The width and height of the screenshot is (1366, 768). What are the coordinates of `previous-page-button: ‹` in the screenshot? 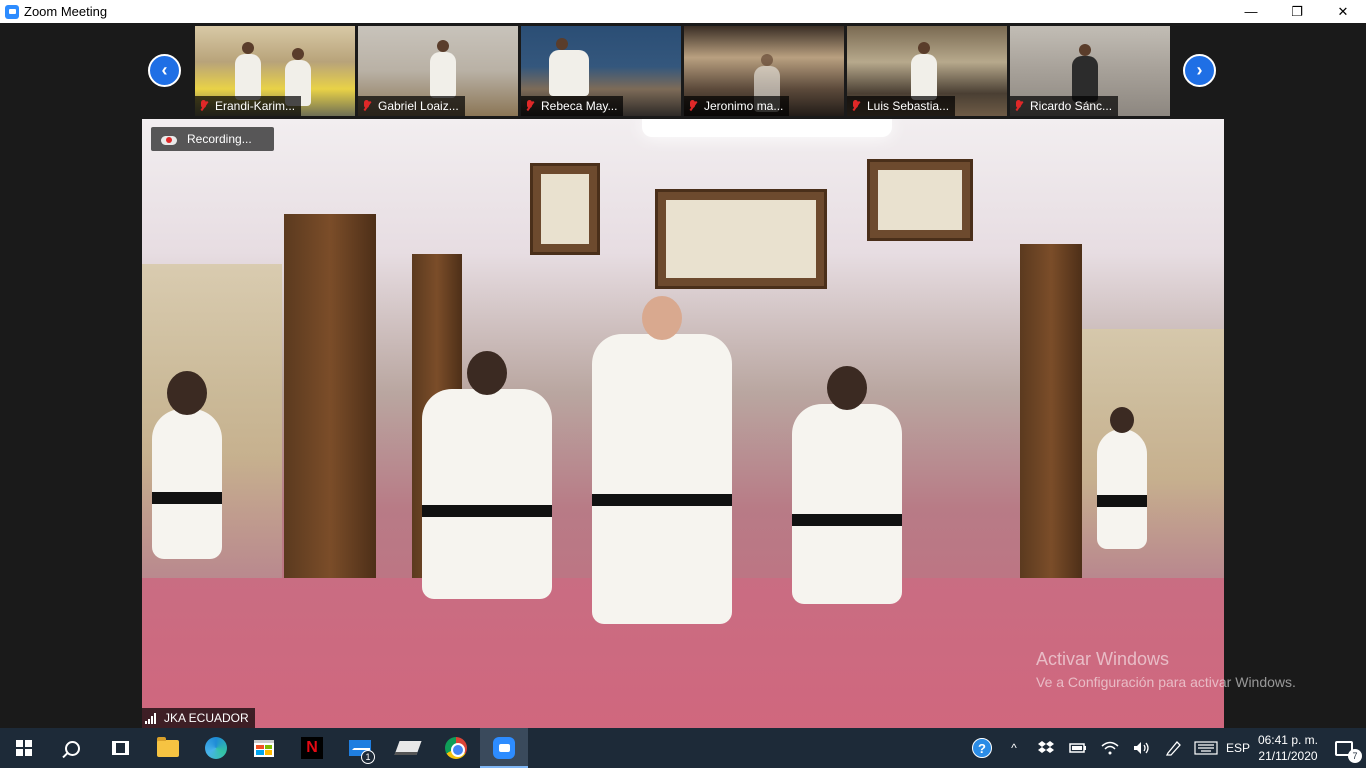 It's located at (164, 70).